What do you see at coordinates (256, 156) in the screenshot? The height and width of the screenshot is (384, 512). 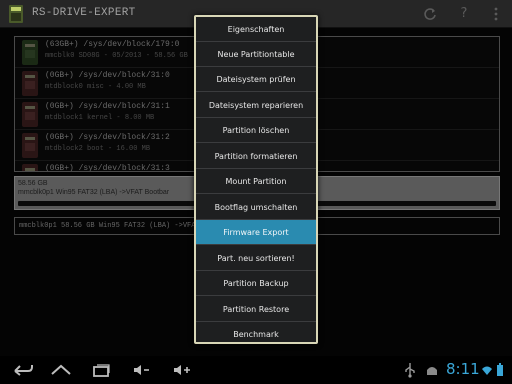 I see `menu-item-partition-formatieren: Partition formatieren` at bounding box center [256, 156].